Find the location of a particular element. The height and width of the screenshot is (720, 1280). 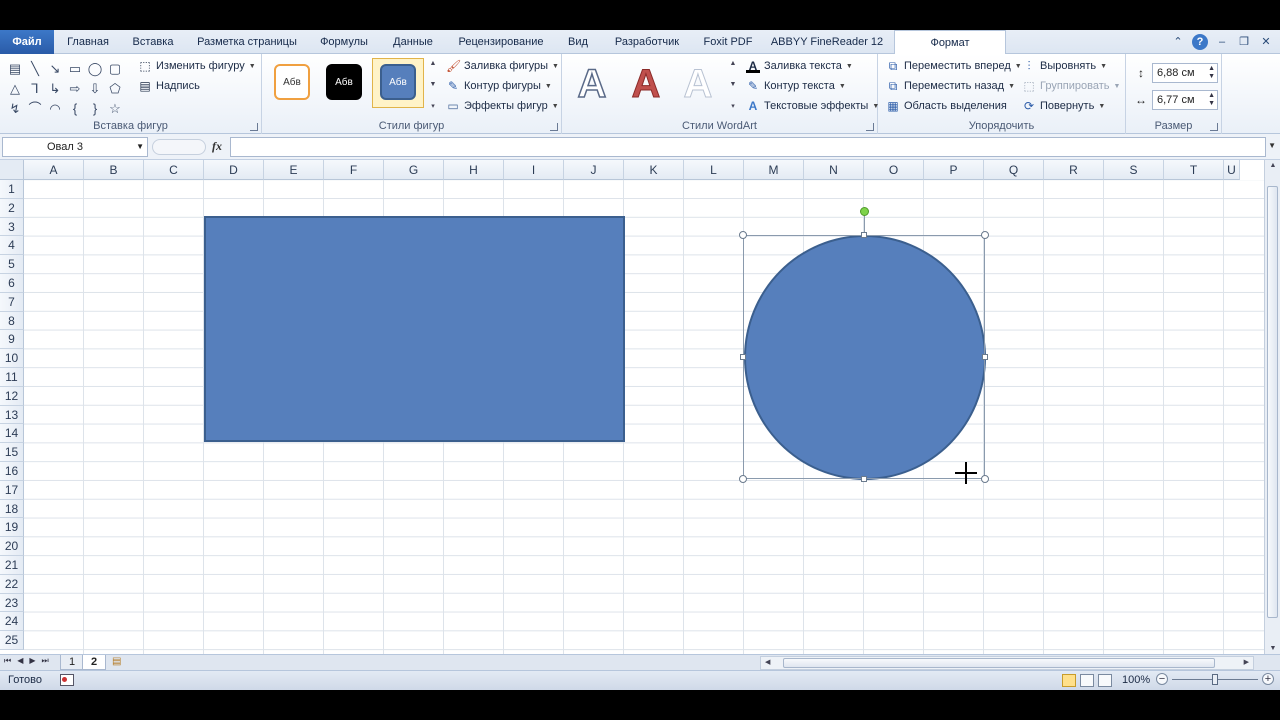

row-header: 23 is located at coordinates (12, 603).